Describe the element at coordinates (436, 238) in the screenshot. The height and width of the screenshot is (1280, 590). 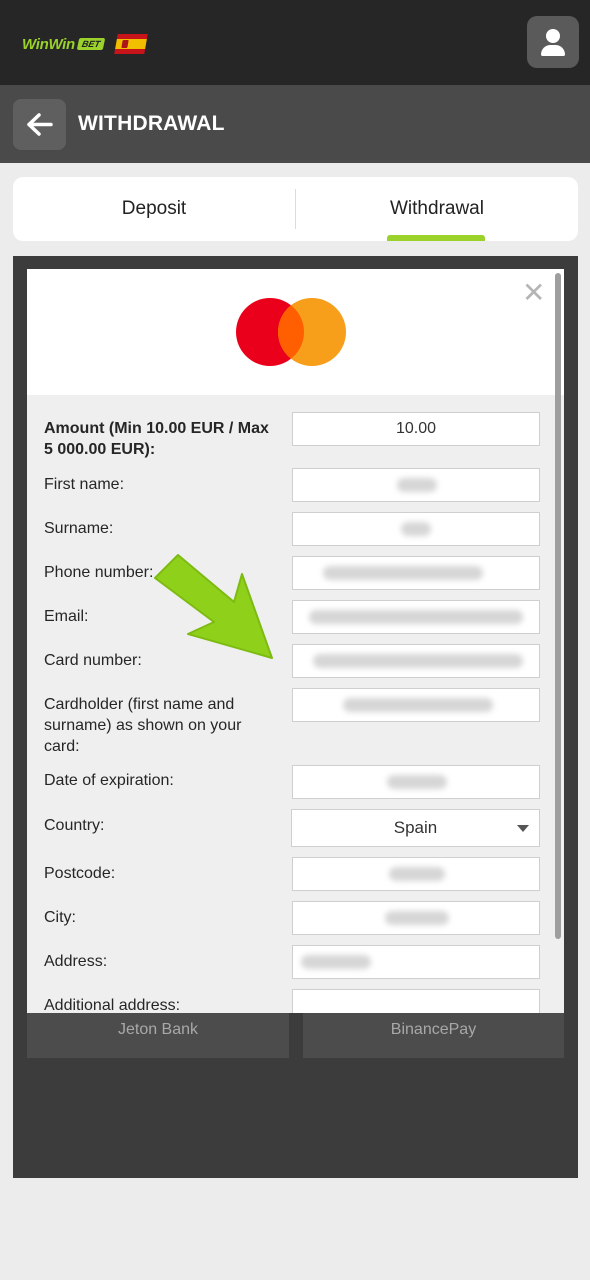
I see `active-tab-indicator` at that location.